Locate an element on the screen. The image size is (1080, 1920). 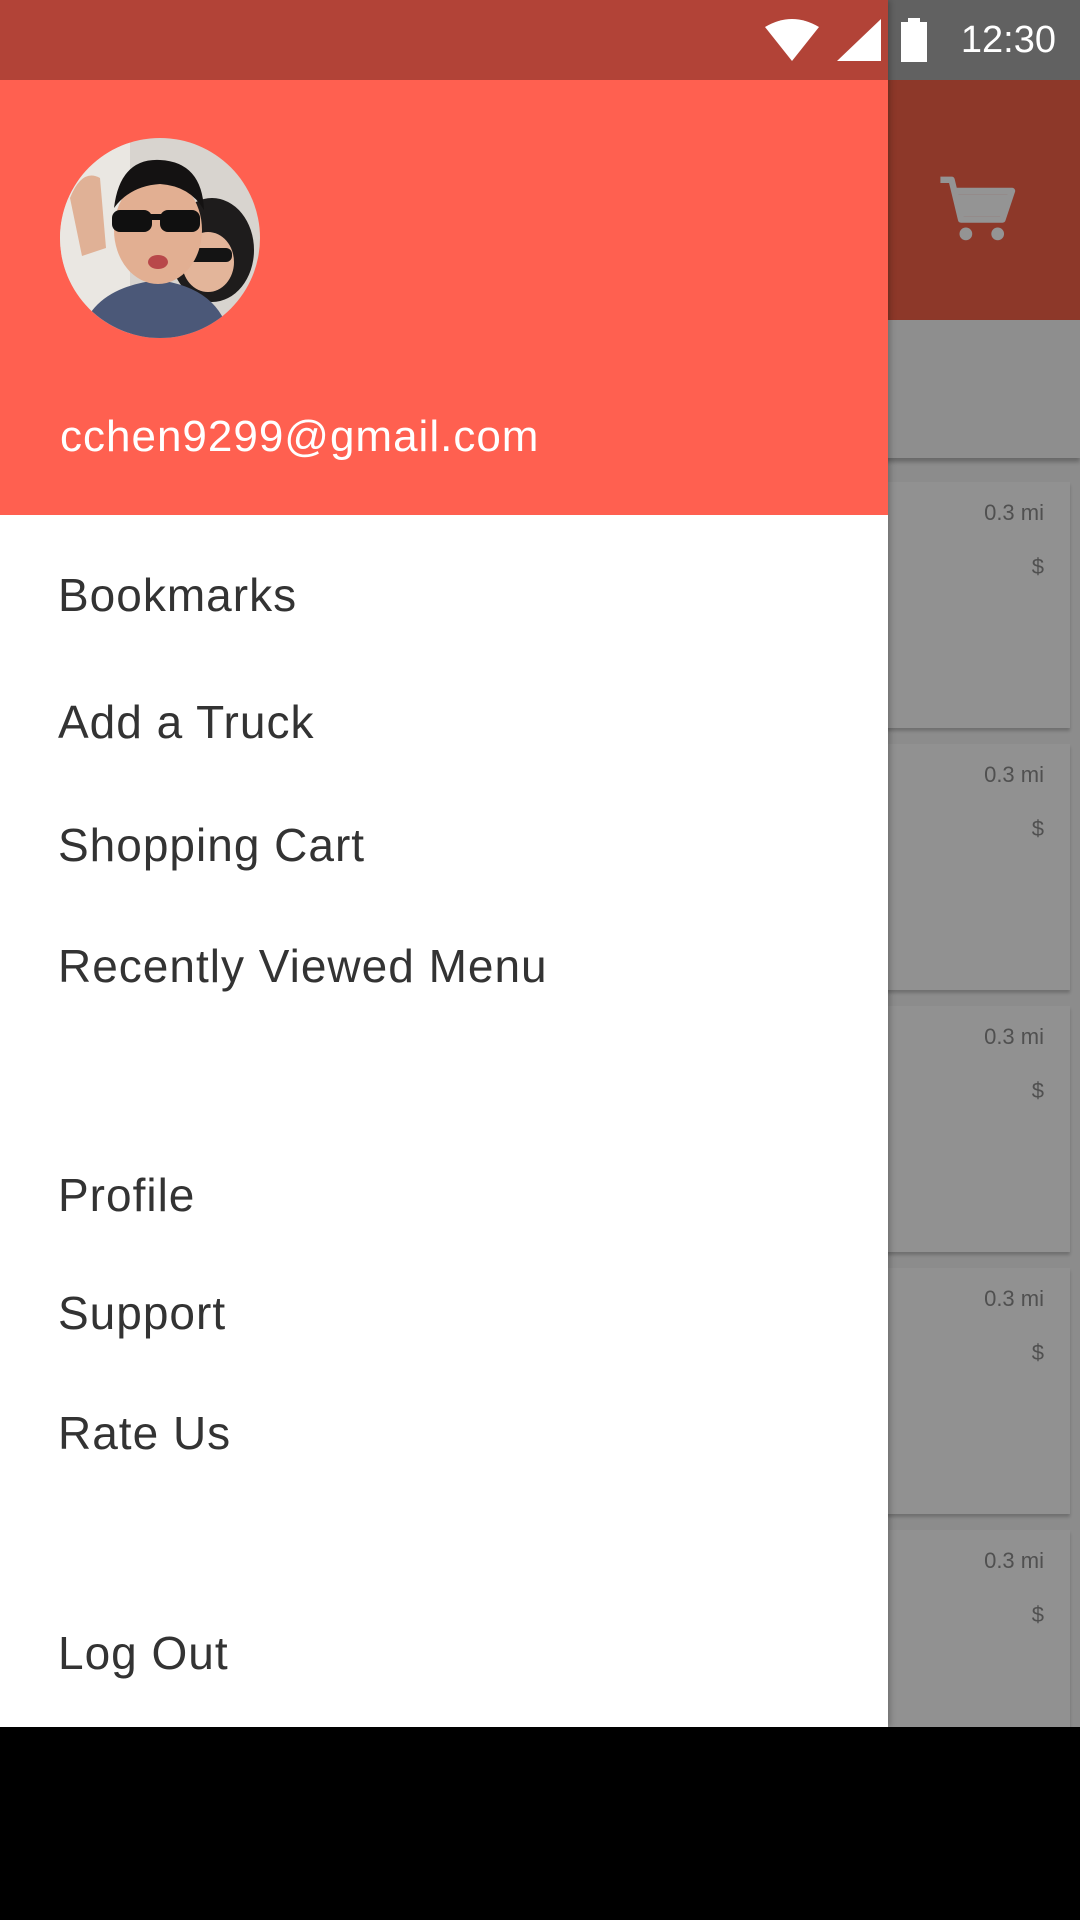
system-nav-bar is located at coordinates (540, 1823).